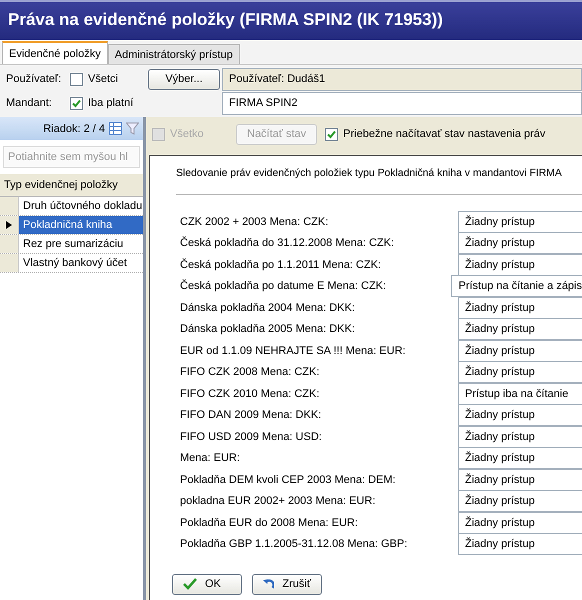 Image resolution: width=582 pixels, height=600 pixels. I want to click on permission-label: Pokladňa GBP 1.1.2005-31.12.08 Mena: GBP:, so click(294, 544).